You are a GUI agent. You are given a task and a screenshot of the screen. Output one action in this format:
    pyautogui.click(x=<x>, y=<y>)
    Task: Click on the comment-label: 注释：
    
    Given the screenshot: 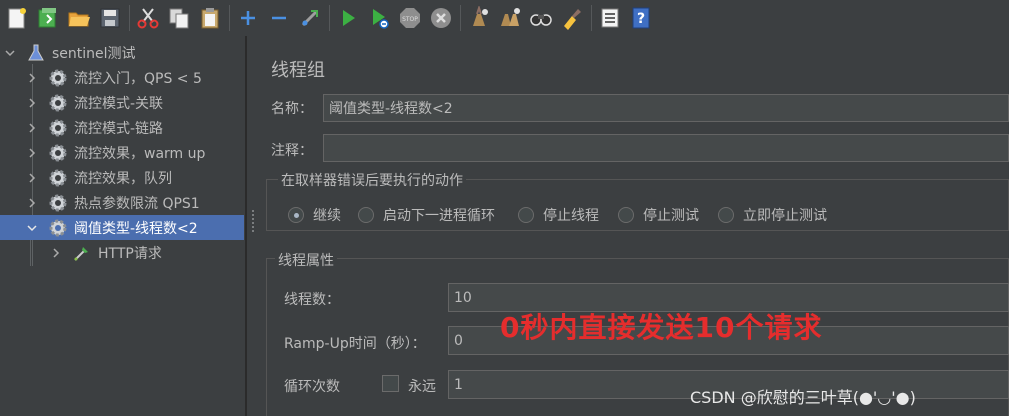 What is the action you would take?
    pyautogui.click(x=292, y=151)
    